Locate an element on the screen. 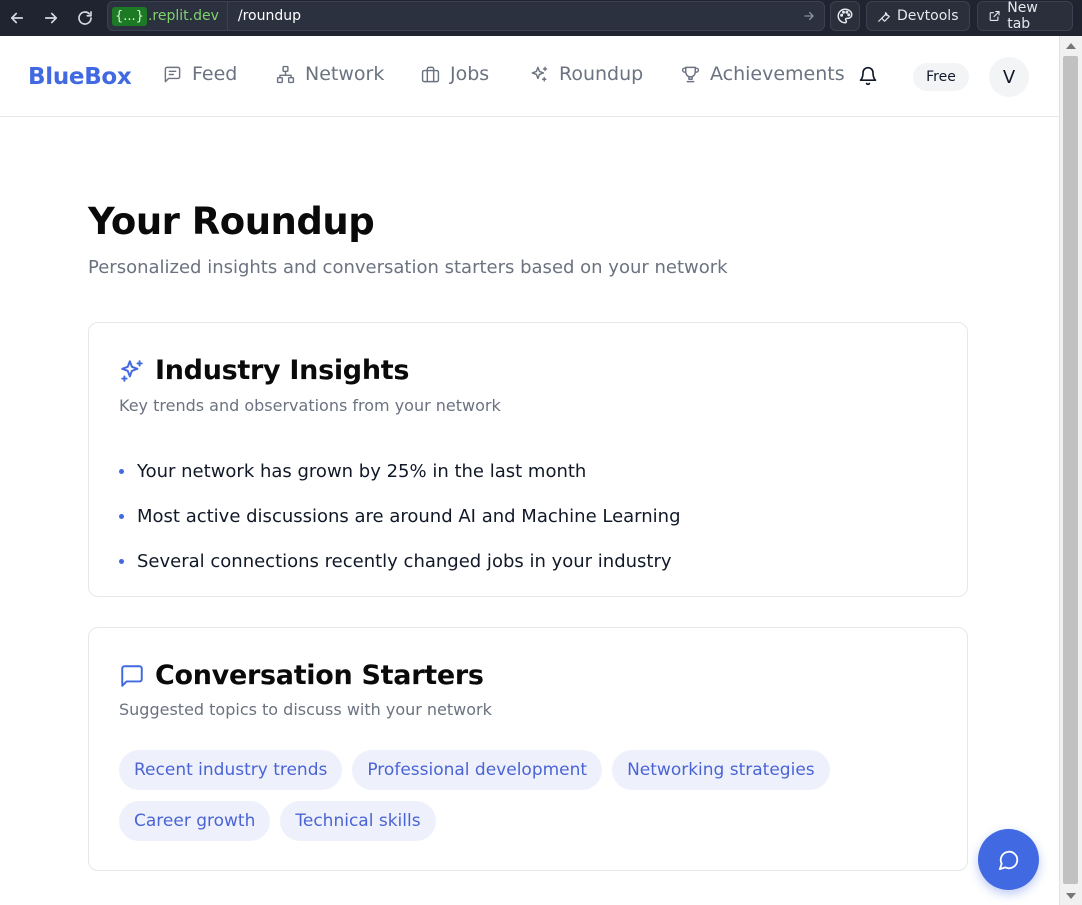 Image resolution: width=1082 pixels, height=905 pixels. nav-item-feed: Feed is located at coordinates (200, 74).